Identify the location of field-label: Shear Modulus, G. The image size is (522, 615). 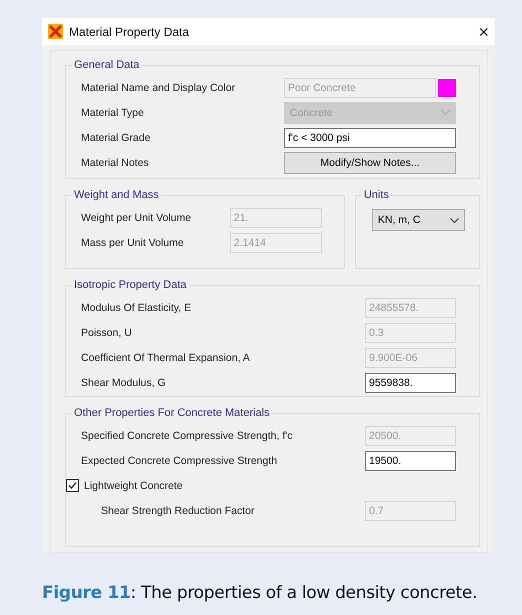
(124, 382).